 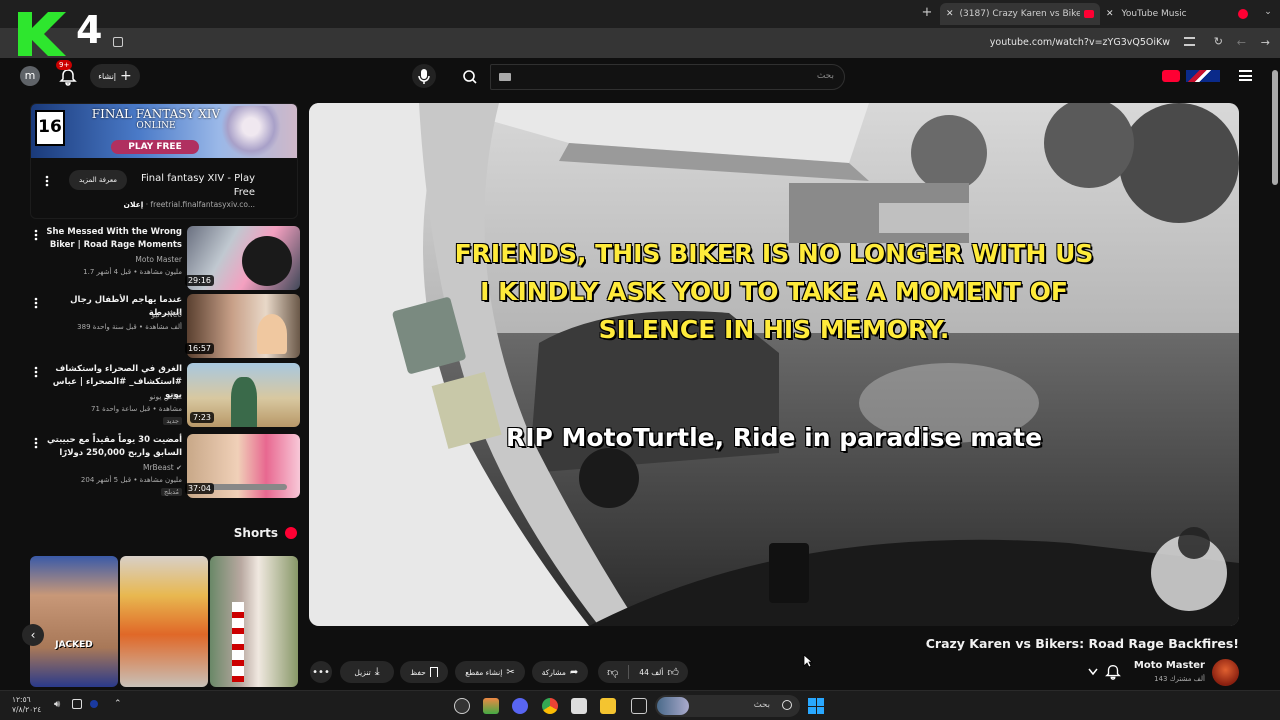 I want to click on dubbed-badge: مُدبلج, so click(x=171, y=492).